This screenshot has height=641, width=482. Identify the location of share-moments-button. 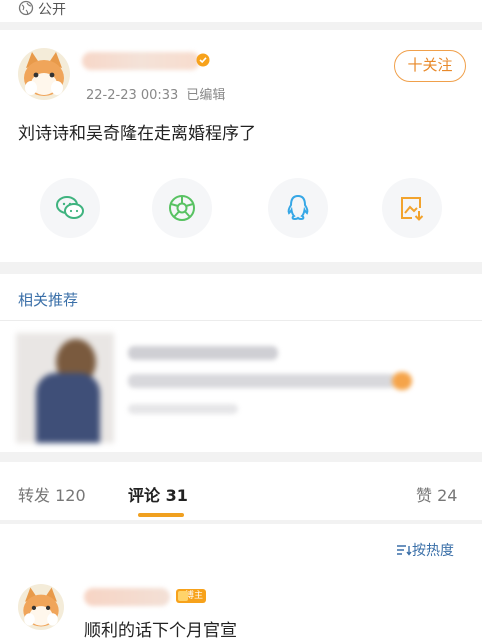
(182, 208).